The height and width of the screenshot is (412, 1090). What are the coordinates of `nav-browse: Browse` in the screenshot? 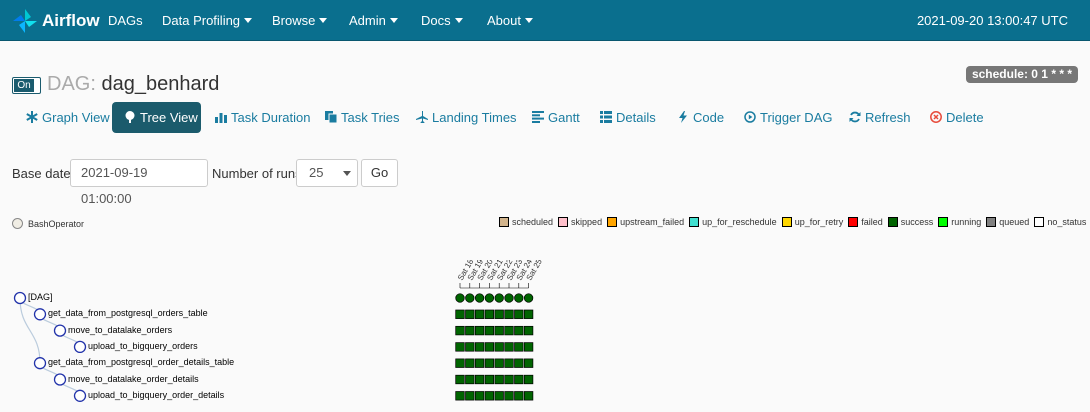 It's located at (300, 20).